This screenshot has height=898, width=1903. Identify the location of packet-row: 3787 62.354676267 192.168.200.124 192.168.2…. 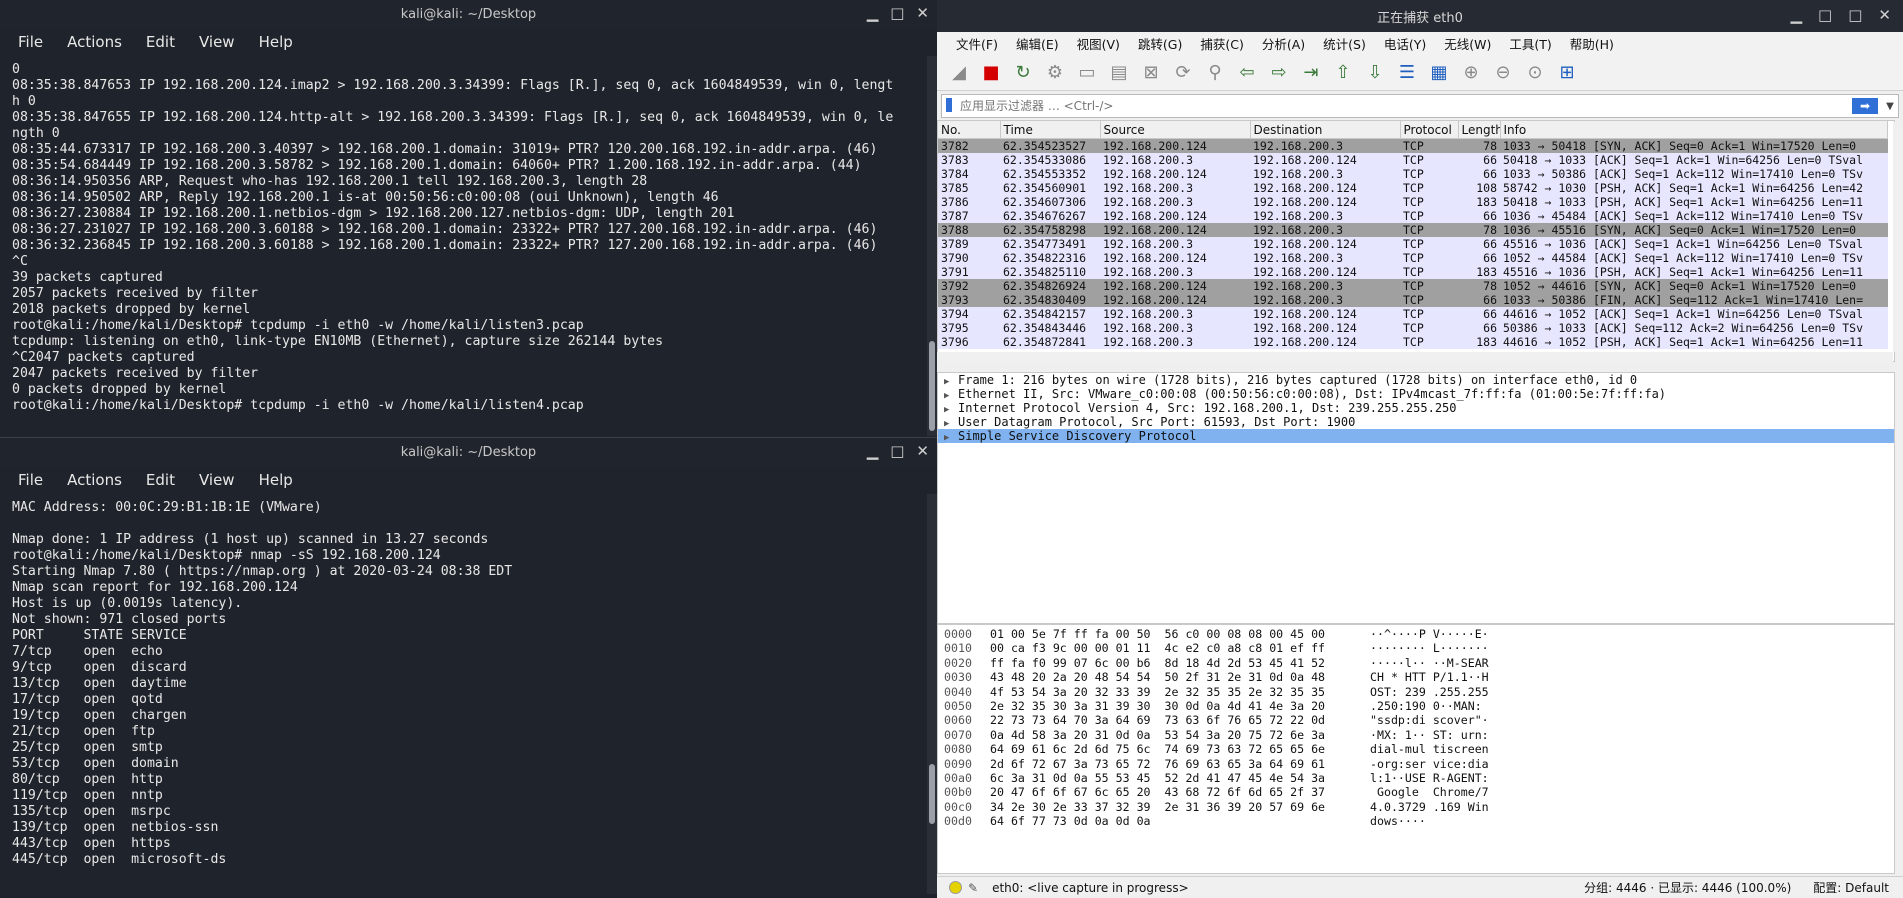
(1413, 216).